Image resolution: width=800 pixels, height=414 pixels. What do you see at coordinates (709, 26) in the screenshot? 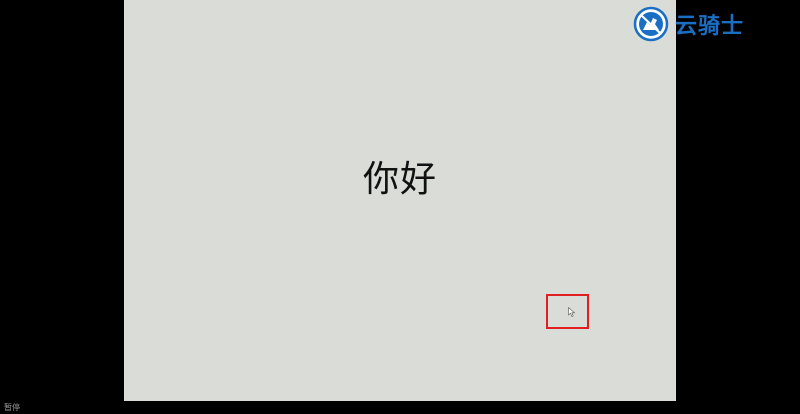
I see `watermark-text: 云骑士` at bounding box center [709, 26].